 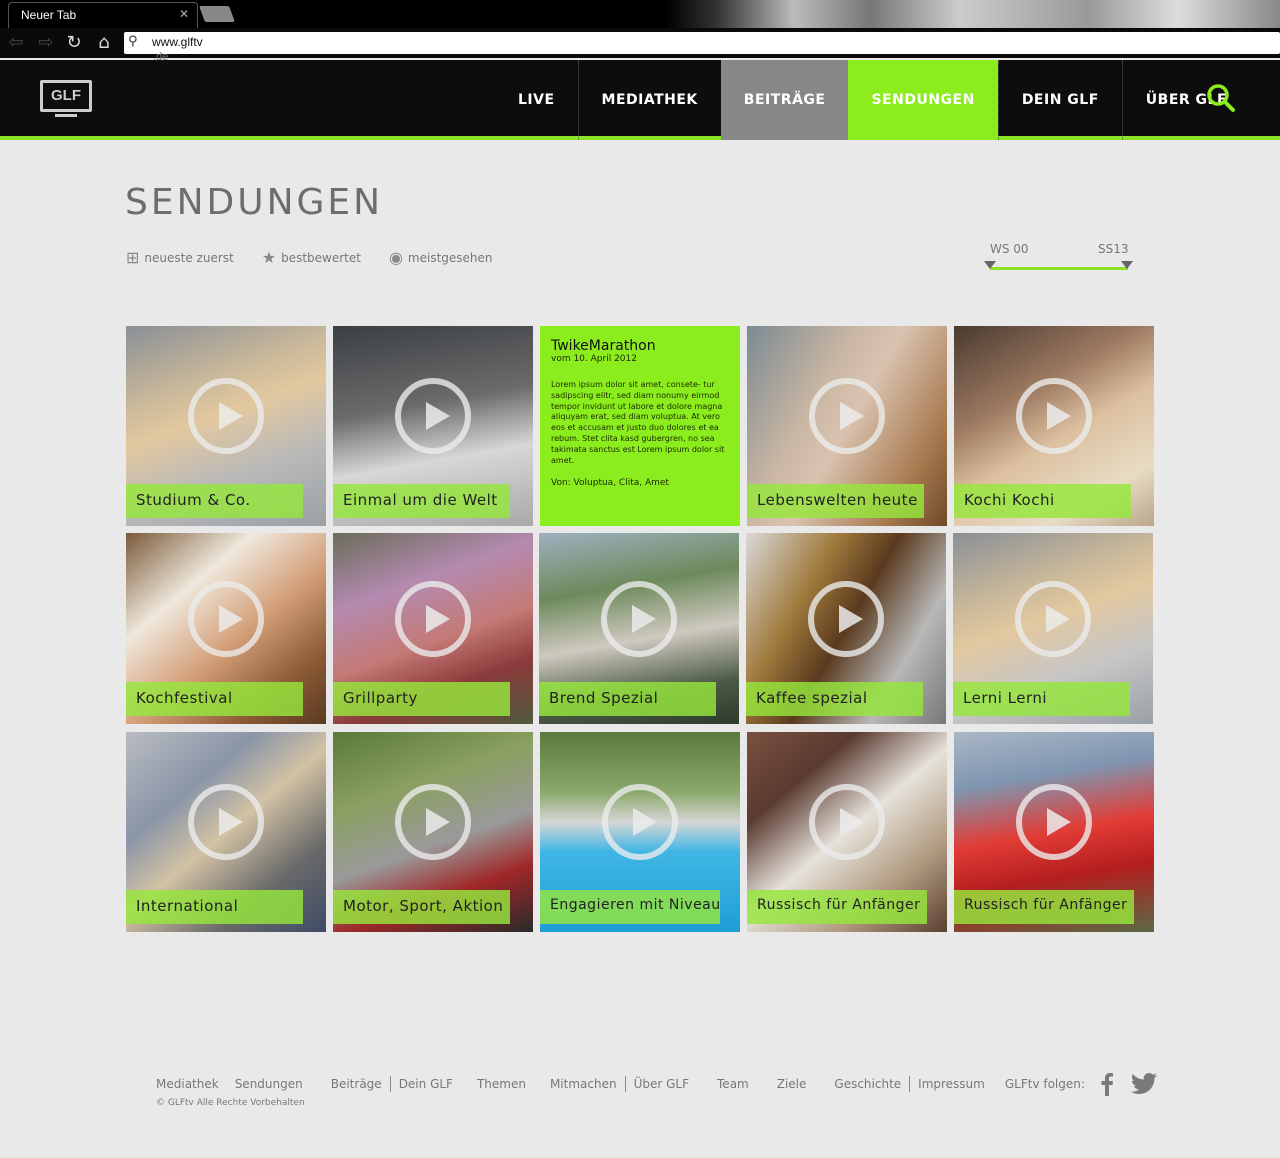 What do you see at coordinates (1143, 1084) in the screenshot?
I see `twitter-icon` at bounding box center [1143, 1084].